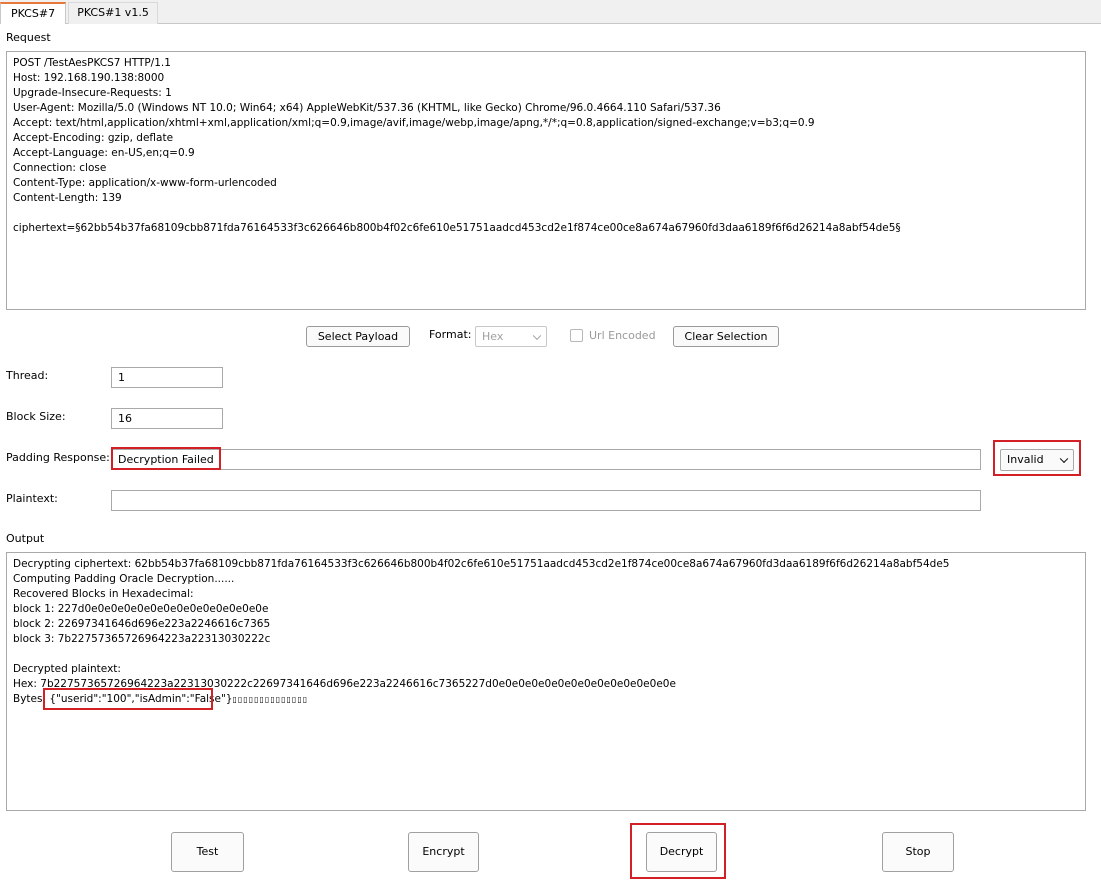  What do you see at coordinates (550, 12) in the screenshot?
I see `tab-bar` at bounding box center [550, 12].